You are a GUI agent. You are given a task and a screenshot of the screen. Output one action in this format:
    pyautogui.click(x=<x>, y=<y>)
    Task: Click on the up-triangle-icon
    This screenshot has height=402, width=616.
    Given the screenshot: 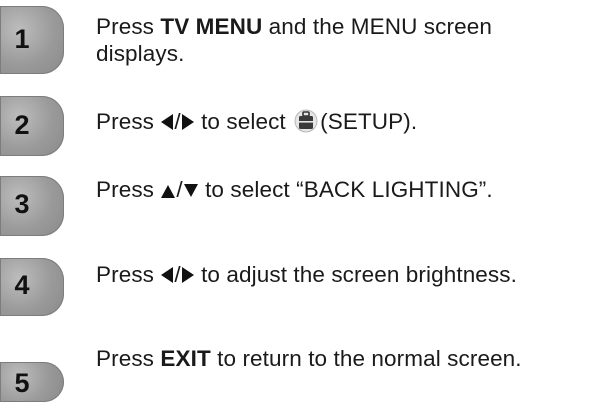 What is the action you would take?
    pyautogui.click(x=168, y=191)
    